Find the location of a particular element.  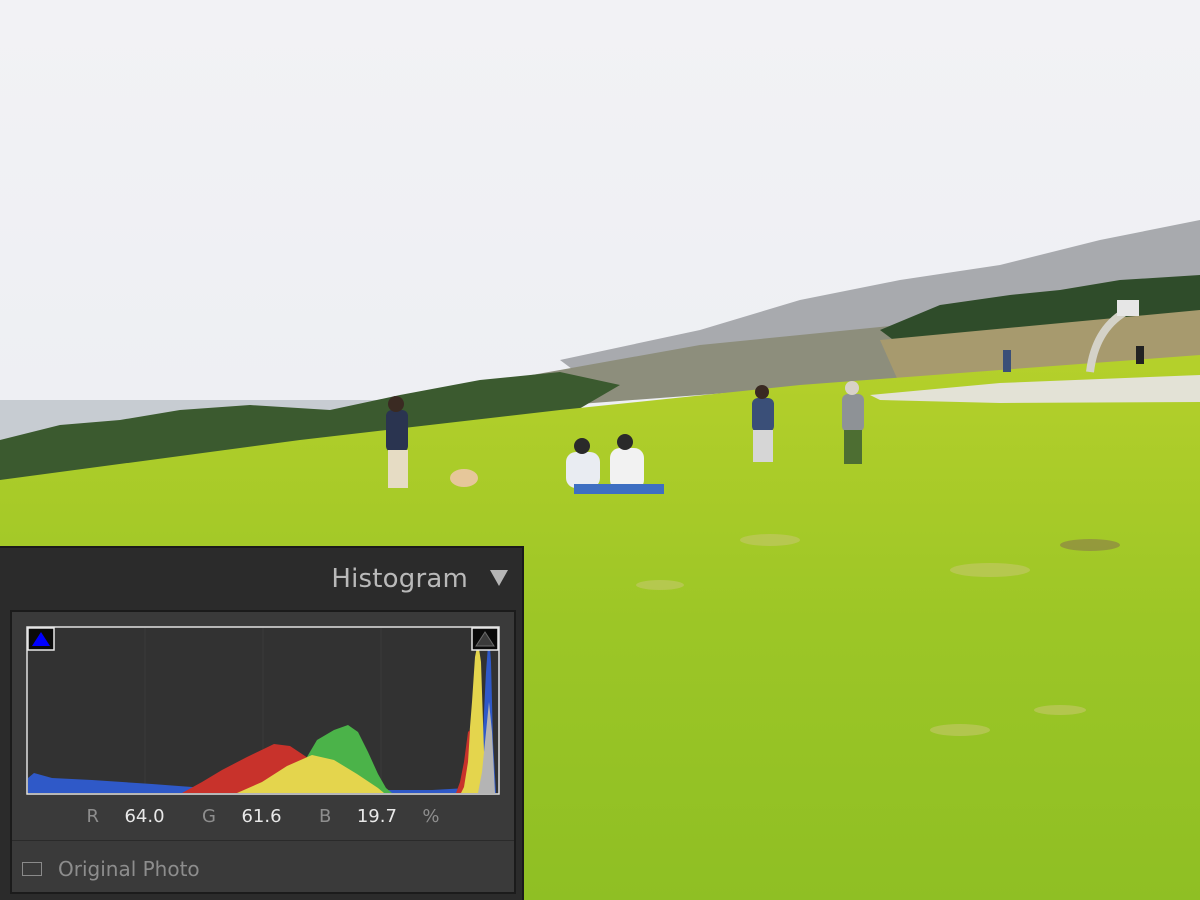

percent-unit: % is located at coordinates (431, 816).